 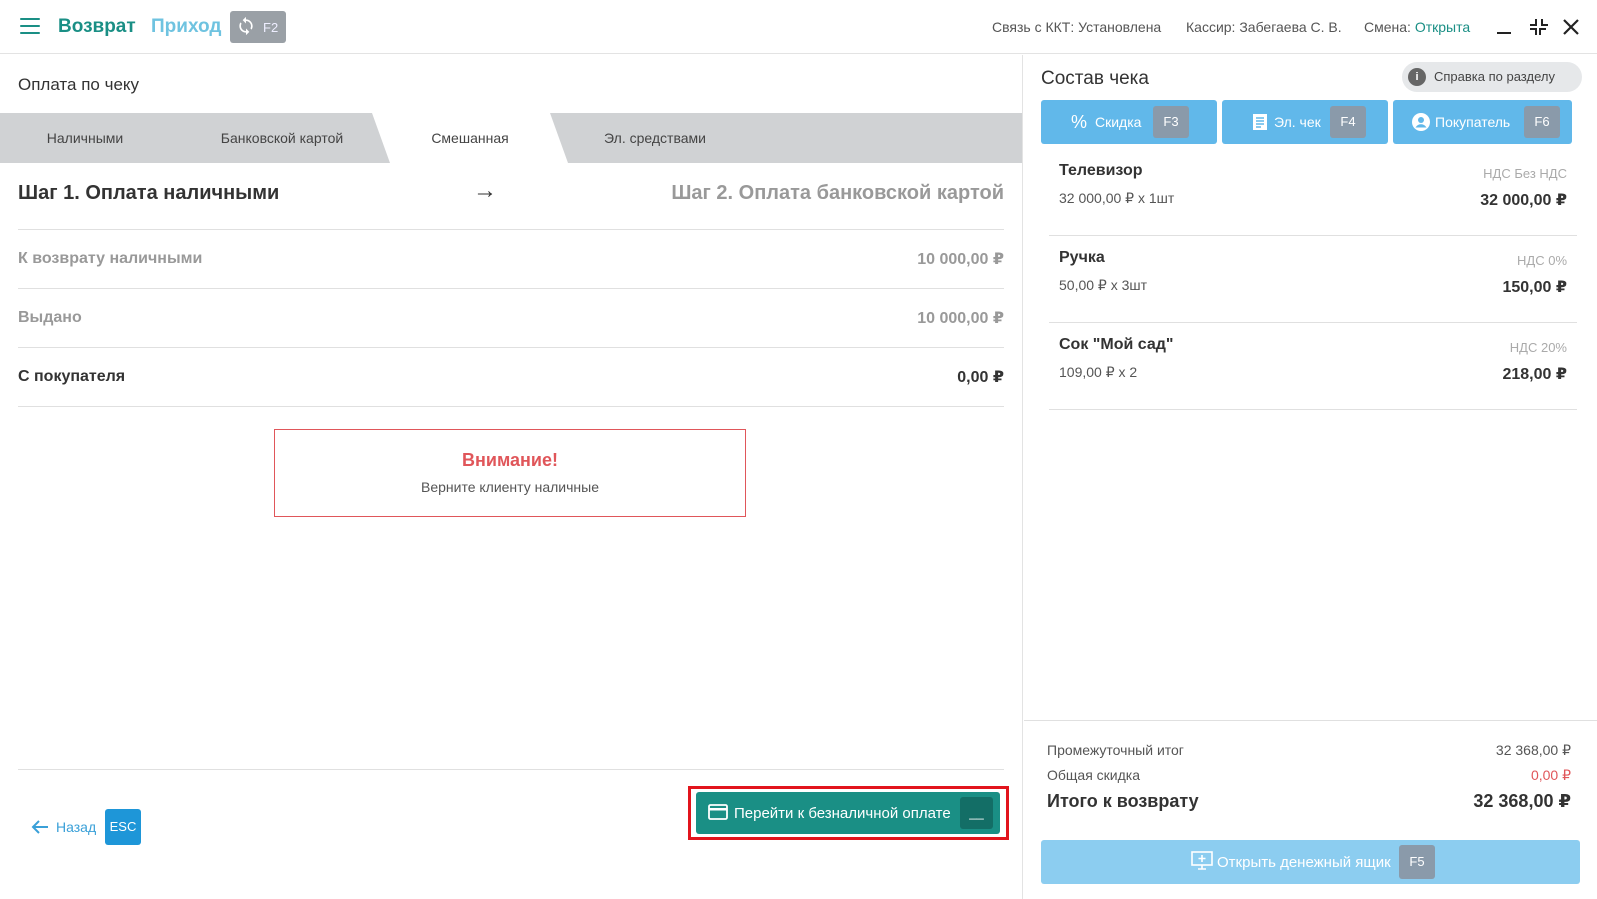 What do you see at coordinates (1095, 78) in the screenshot?
I see `receipt-title: Состав чека` at bounding box center [1095, 78].